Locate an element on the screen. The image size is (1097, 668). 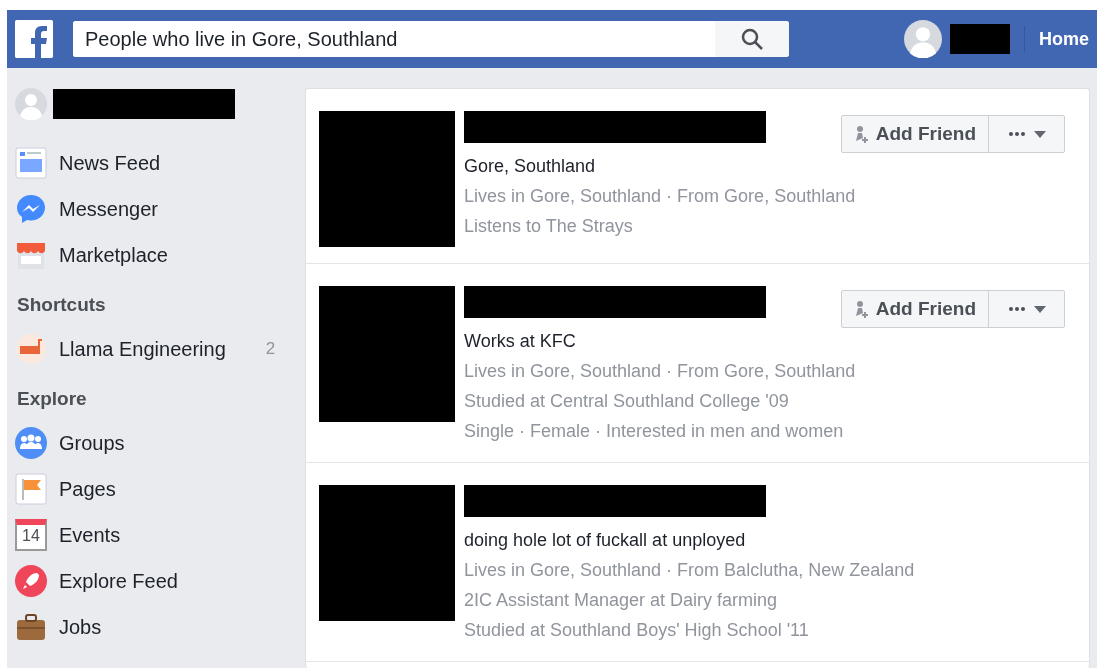
result-detail: Lives in Gore, Southland · From Balclutha, New Zealand is located at coordinates (689, 570).